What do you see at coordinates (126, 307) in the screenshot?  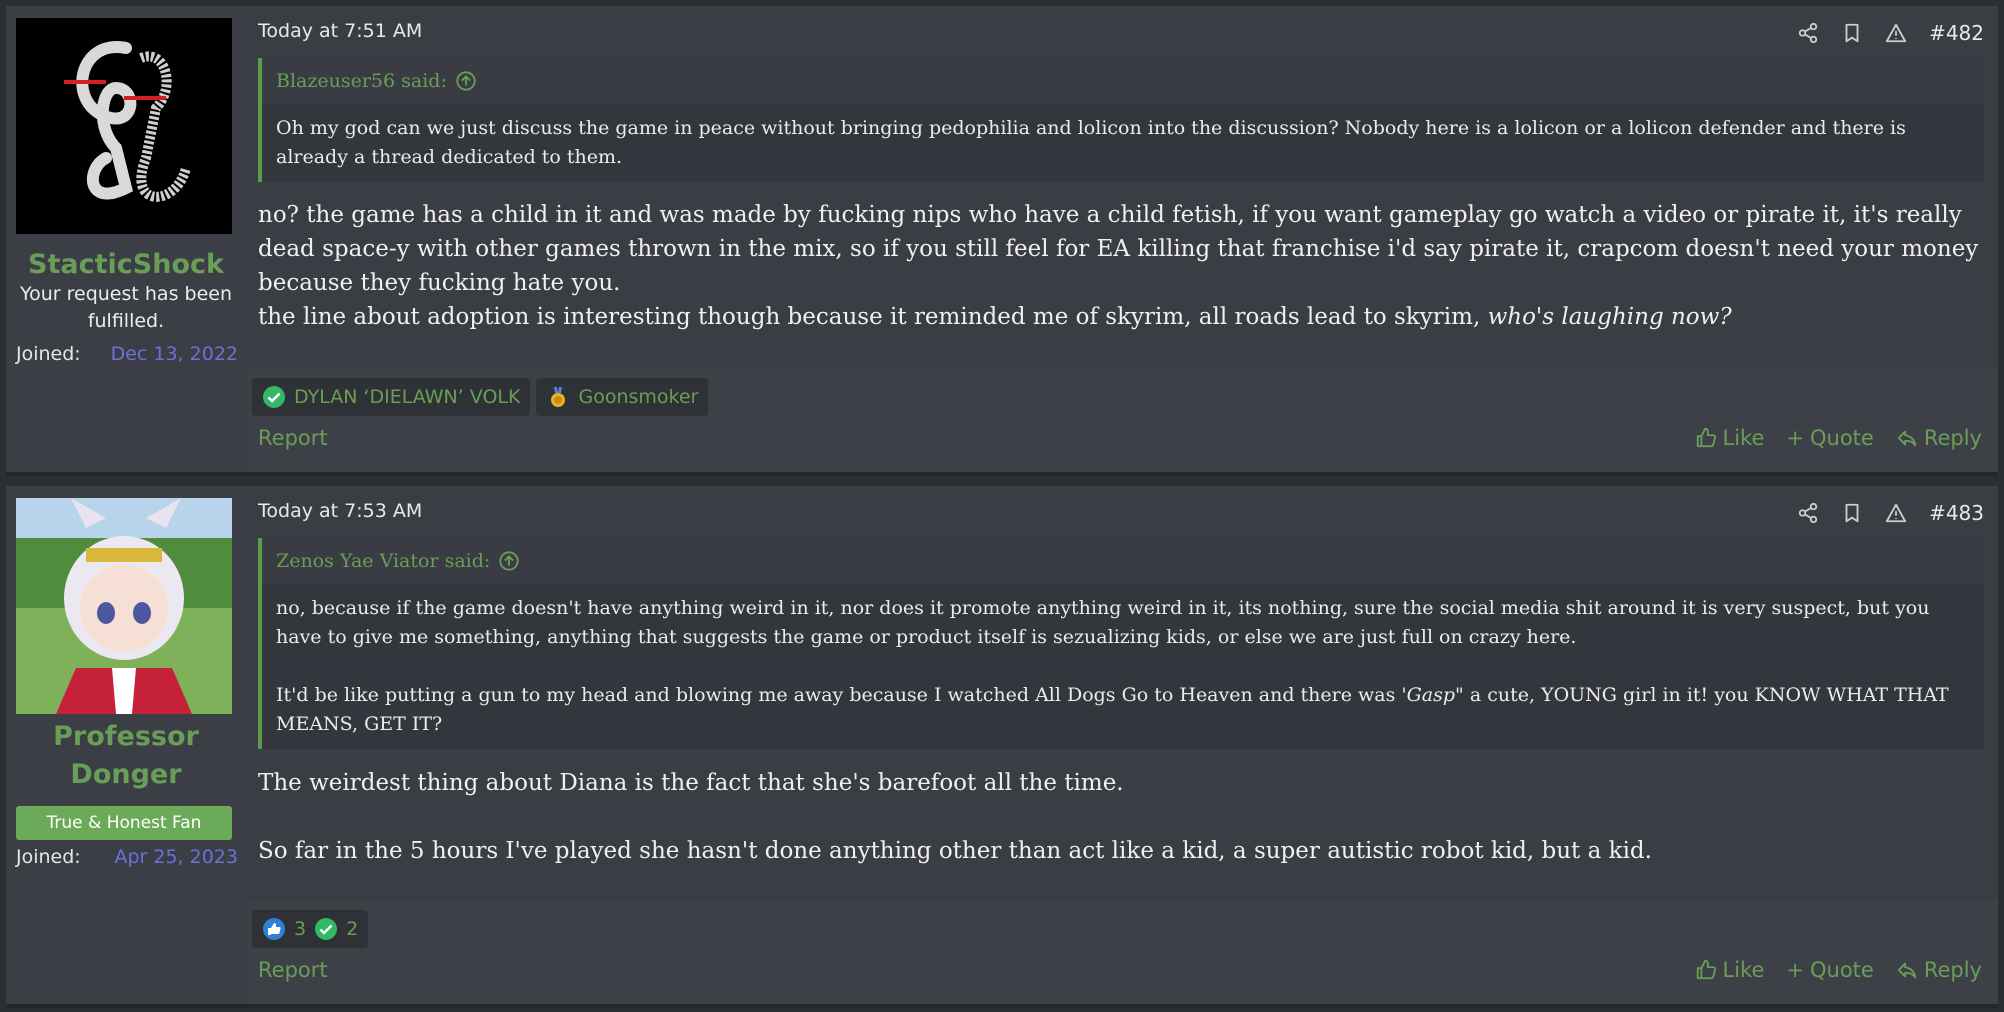 I see `user-title: Your request has been fulfilled.` at bounding box center [126, 307].